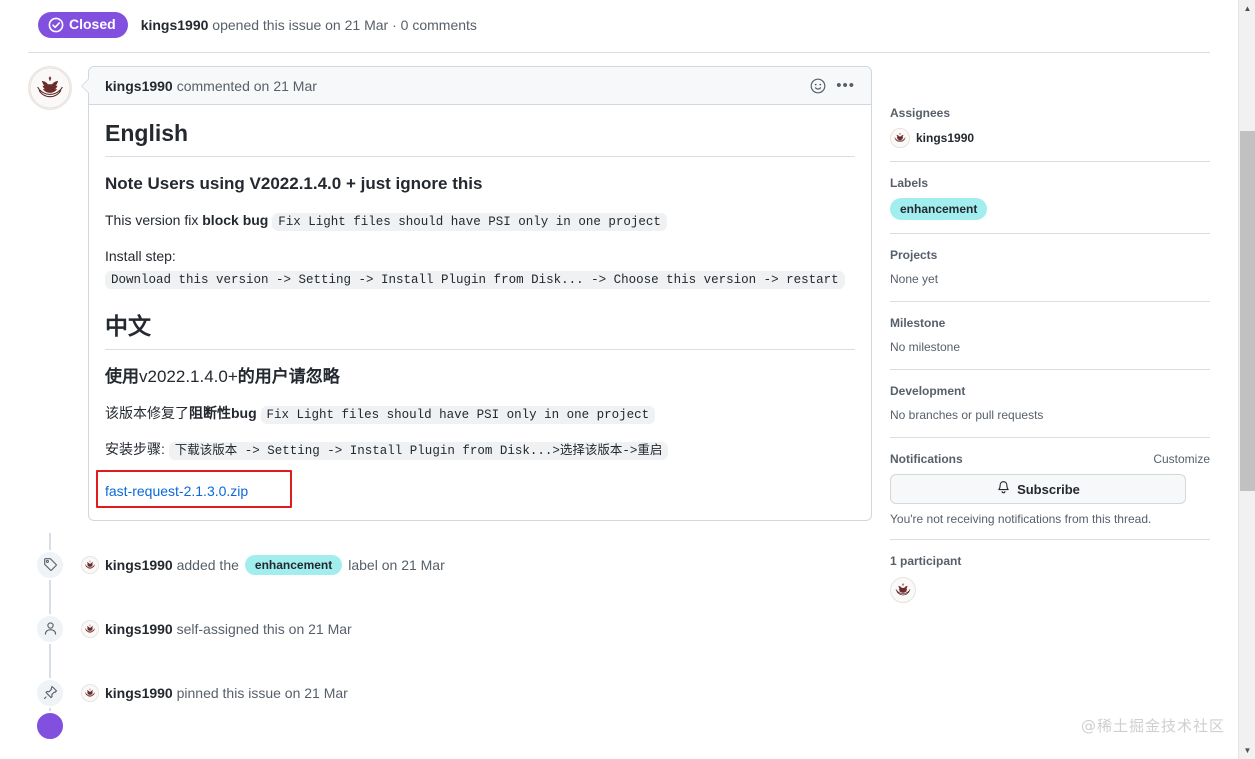  What do you see at coordinates (139, 86) in the screenshot?
I see `comment-author: kings1990` at bounding box center [139, 86].